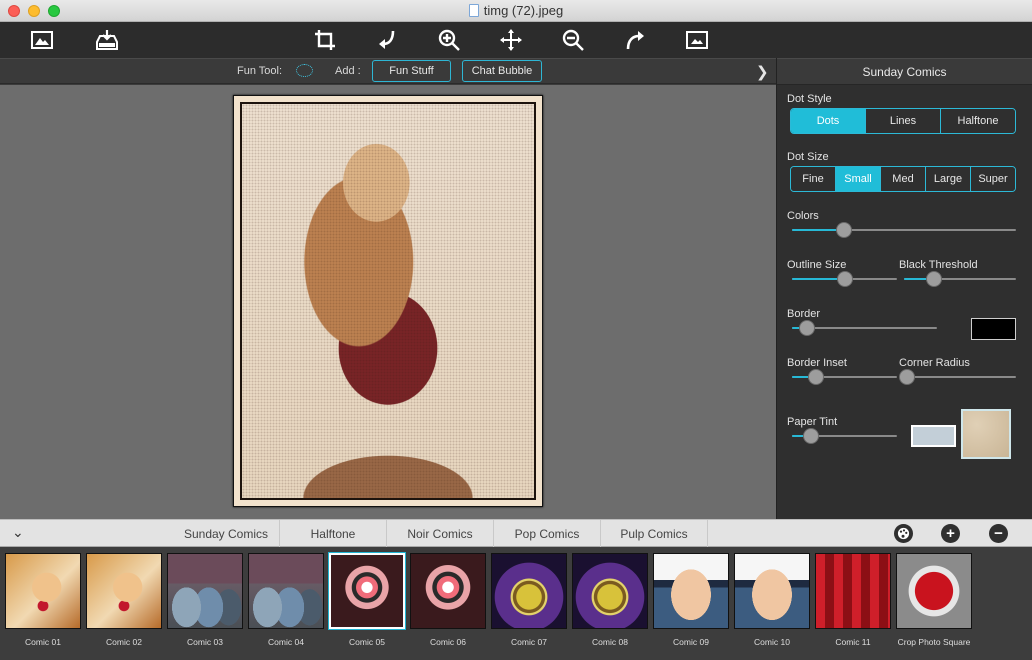 Image resolution: width=1032 pixels, height=660 pixels. Describe the element at coordinates (857, 179) in the screenshot. I see `dot-size-small: Small` at that location.